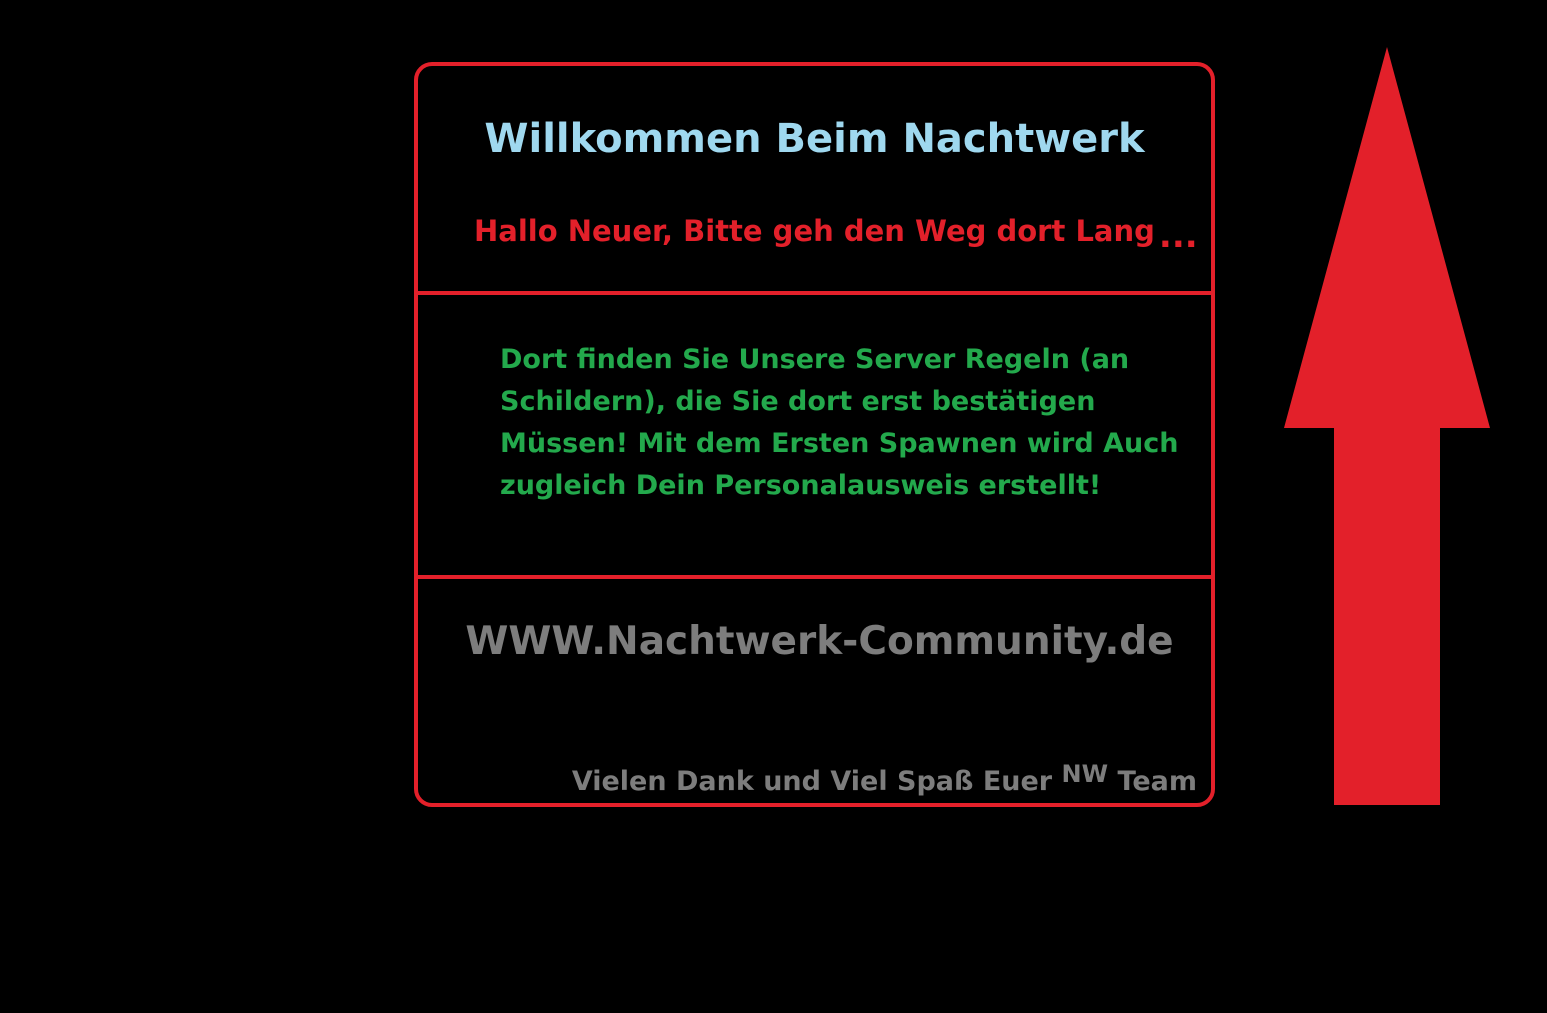  I want to click on thanks-team-abbrev: NW, so click(1085, 774).